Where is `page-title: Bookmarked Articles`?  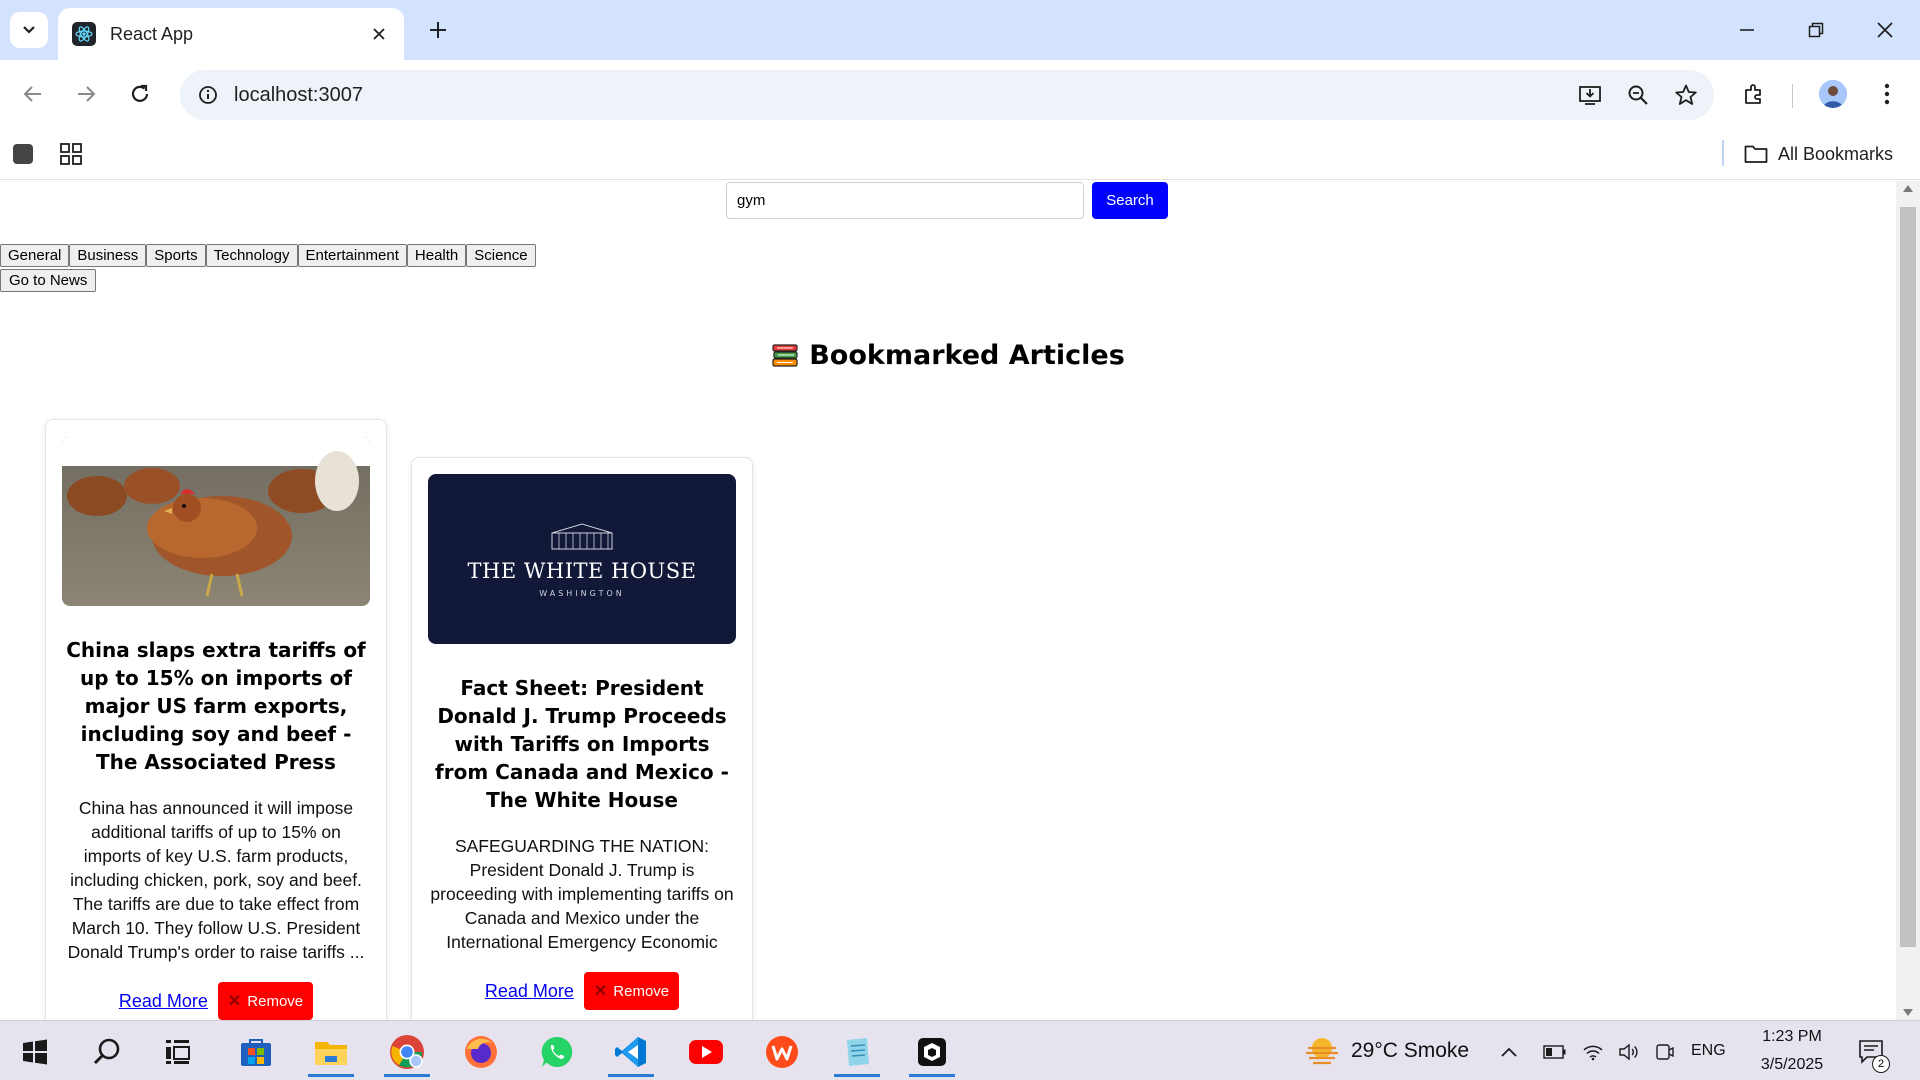 page-title: Bookmarked Articles is located at coordinates (948, 355).